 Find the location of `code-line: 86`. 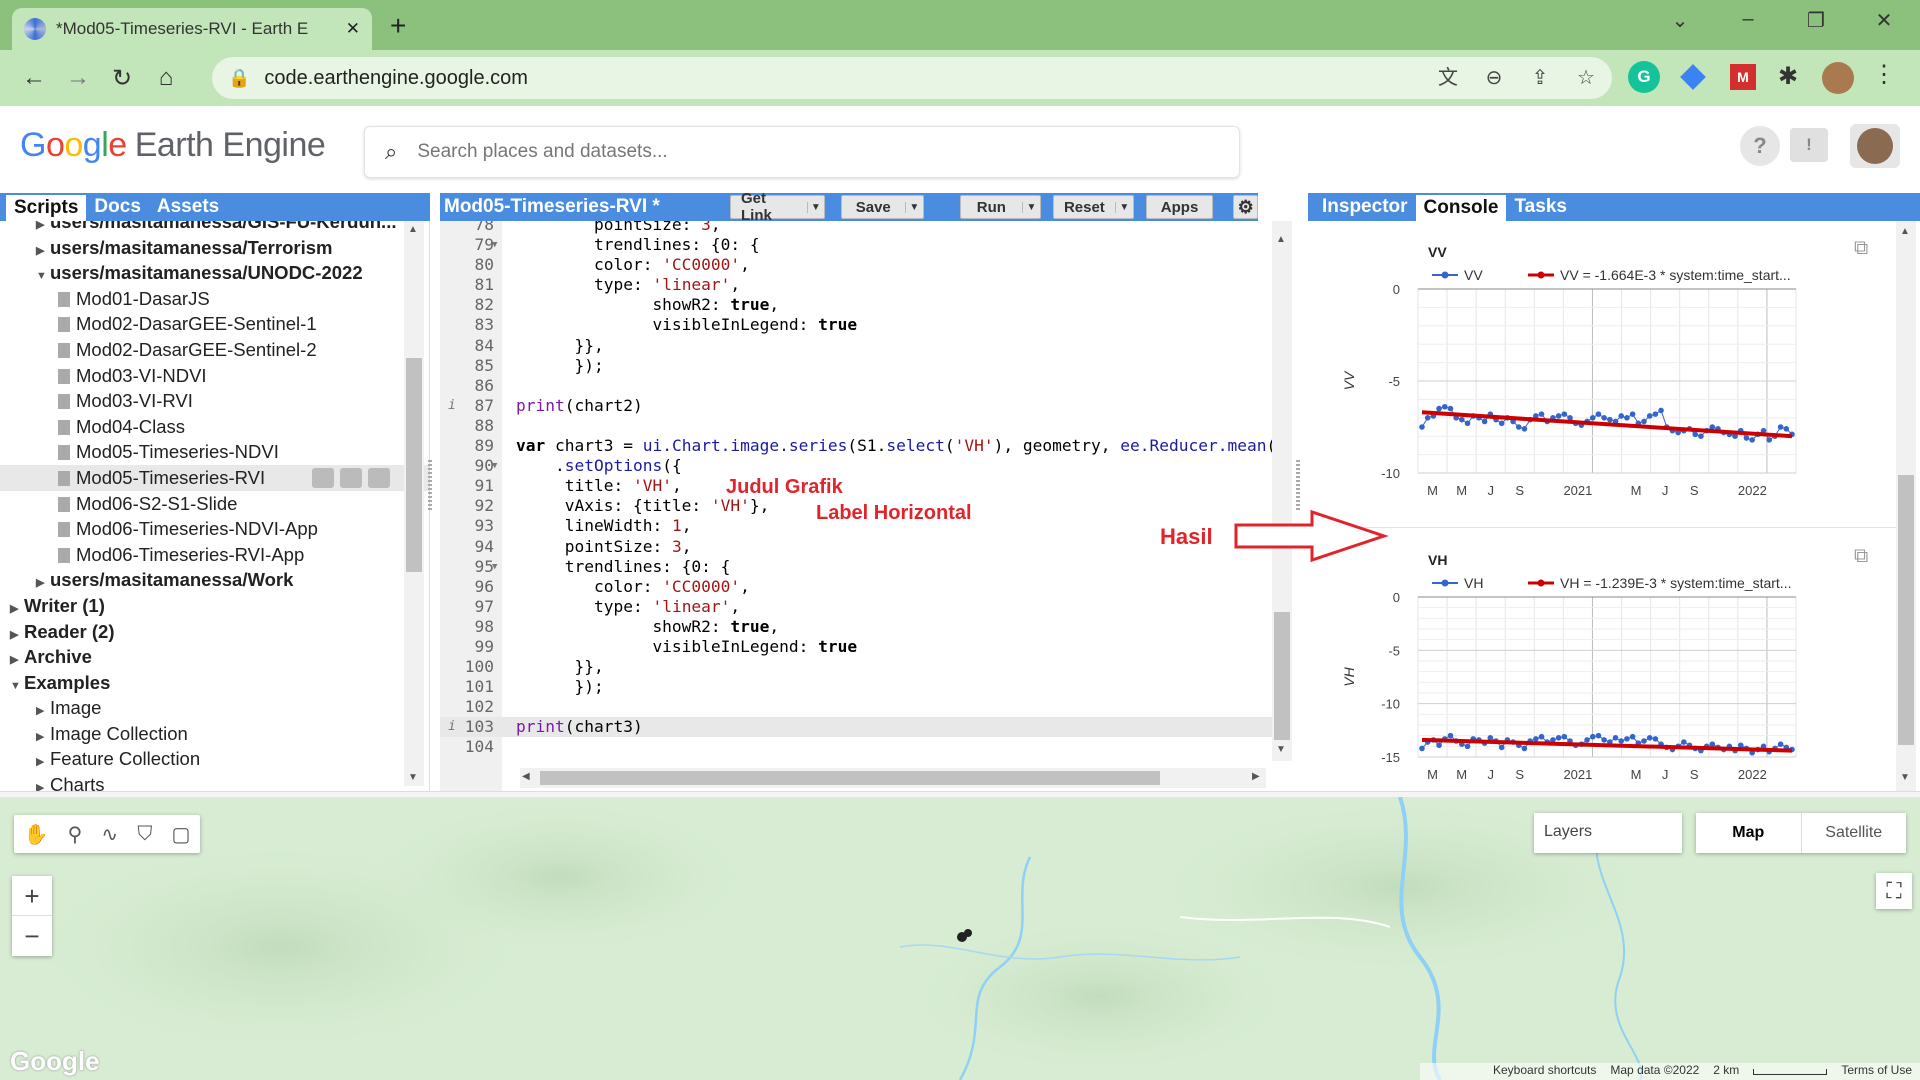

code-line: 86 is located at coordinates (857, 386).